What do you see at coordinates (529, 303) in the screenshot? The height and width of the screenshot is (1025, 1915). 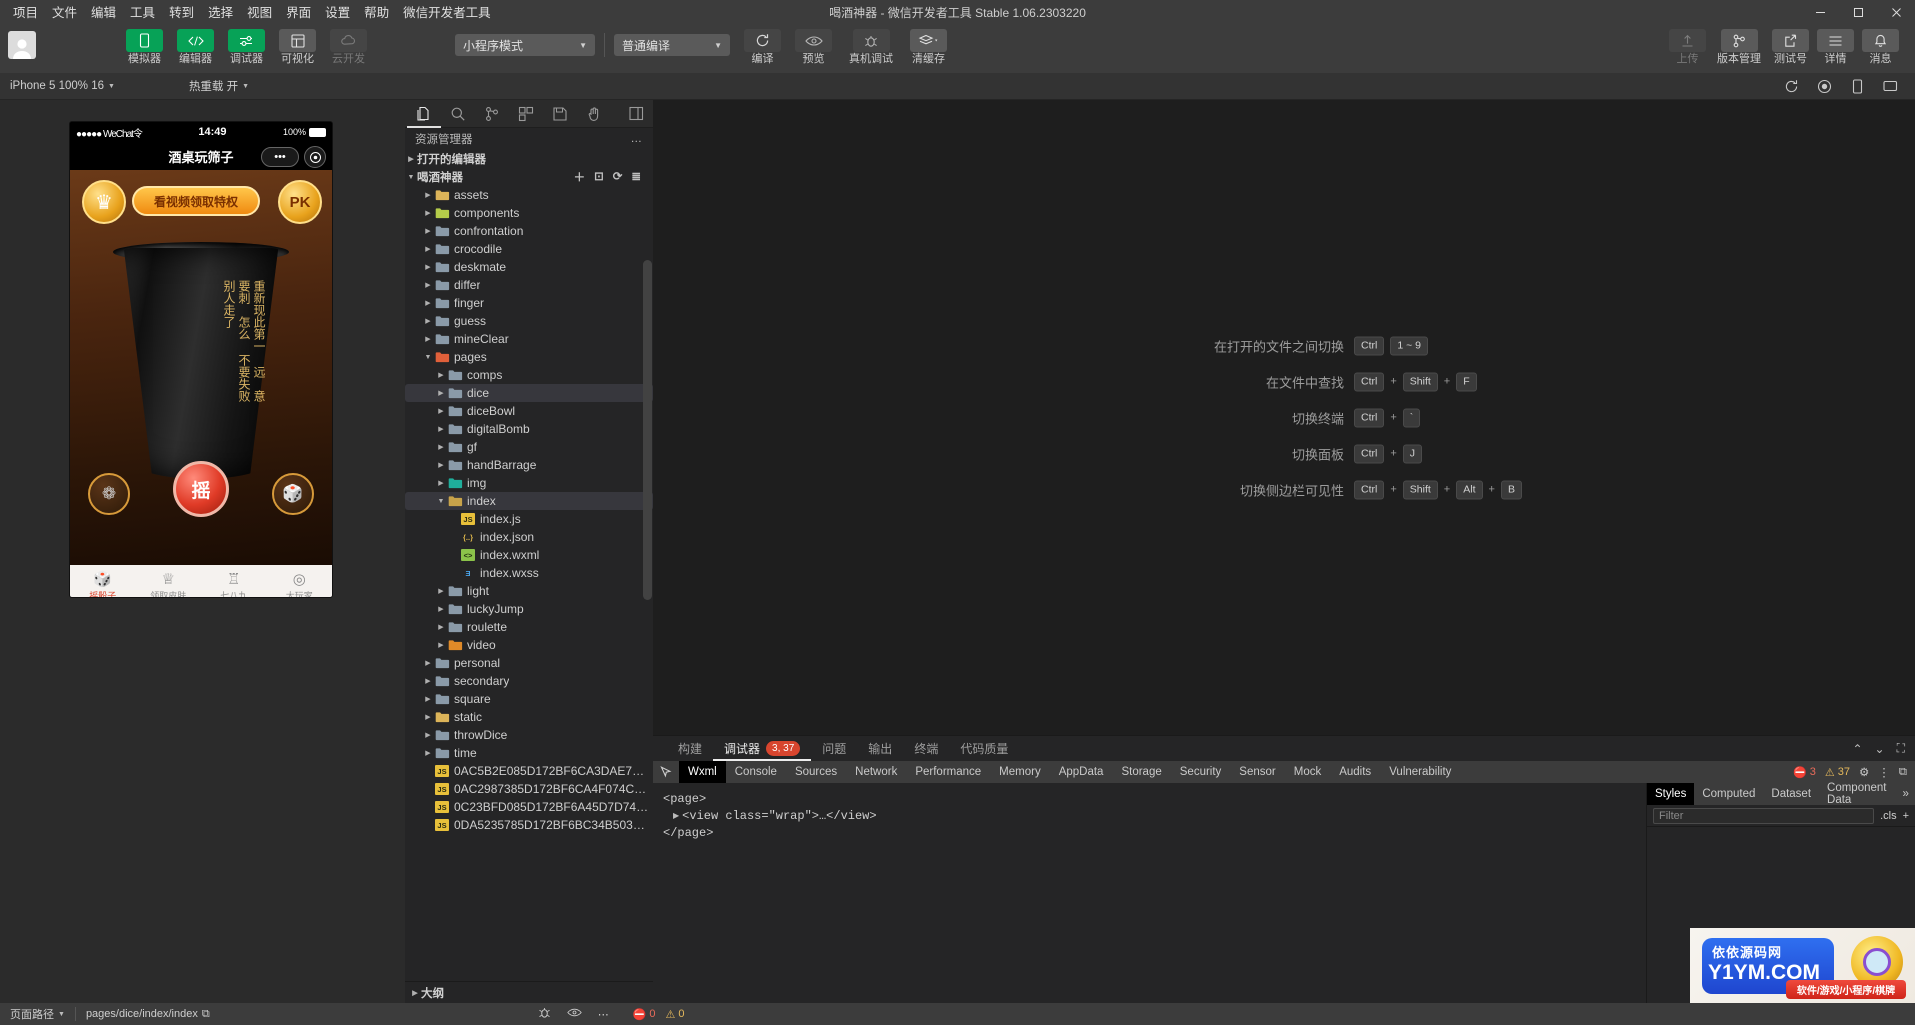 I see `tree-folder-row: ▶ finger` at bounding box center [529, 303].